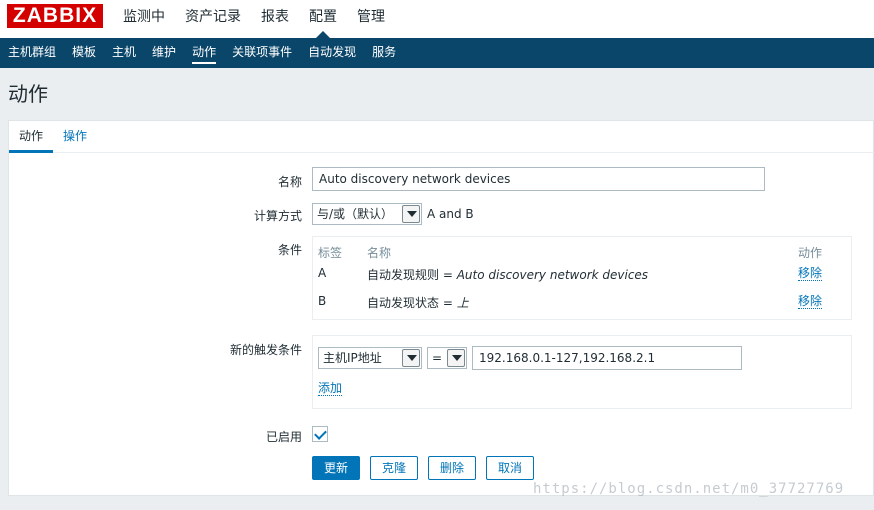 The height and width of the screenshot is (510, 874). I want to click on calc-formula: A and B, so click(450, 214).